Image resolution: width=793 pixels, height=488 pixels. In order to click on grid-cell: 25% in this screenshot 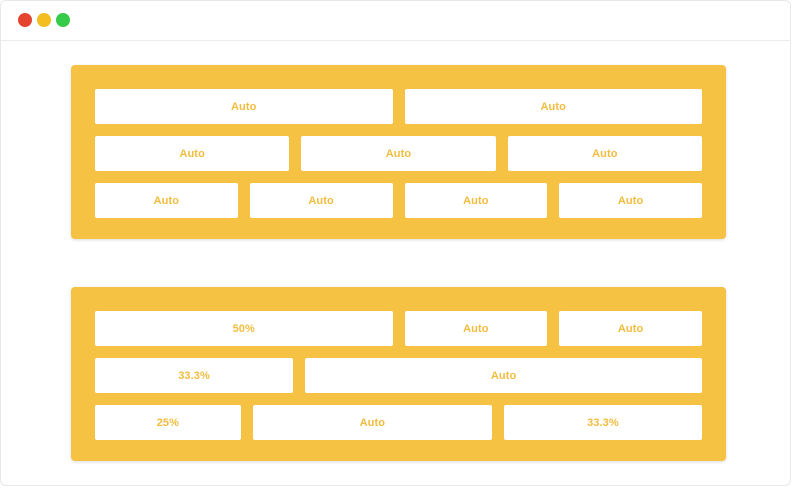, I will do `click(168, 422)`.